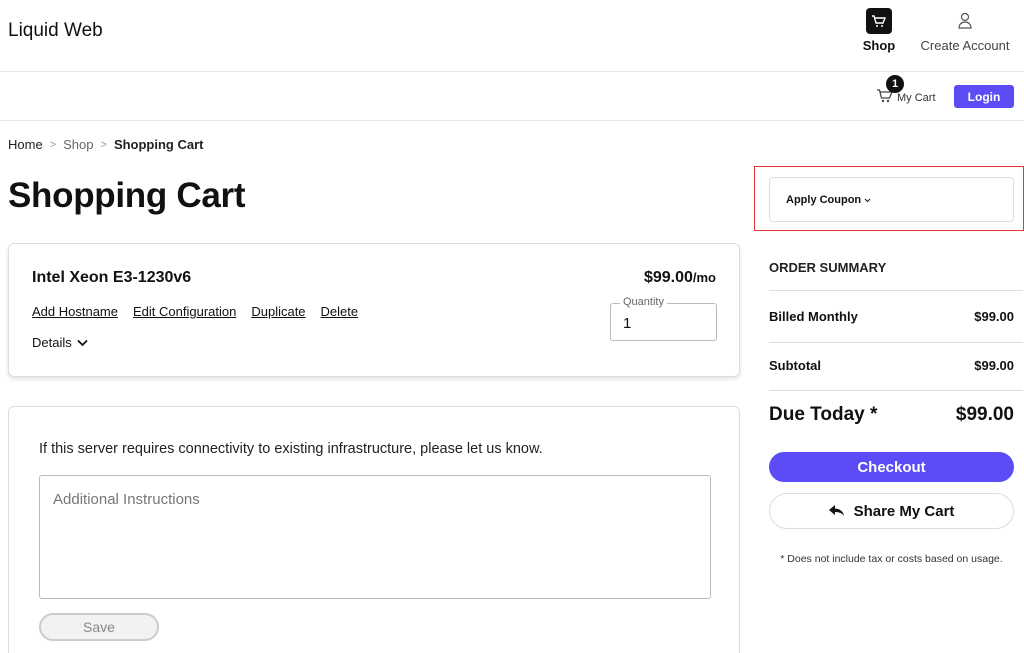  Describe the element at coordinates (891, 199) in the screenshot. I see `apply-coupon-toggle: Apply Coupon` at that location.